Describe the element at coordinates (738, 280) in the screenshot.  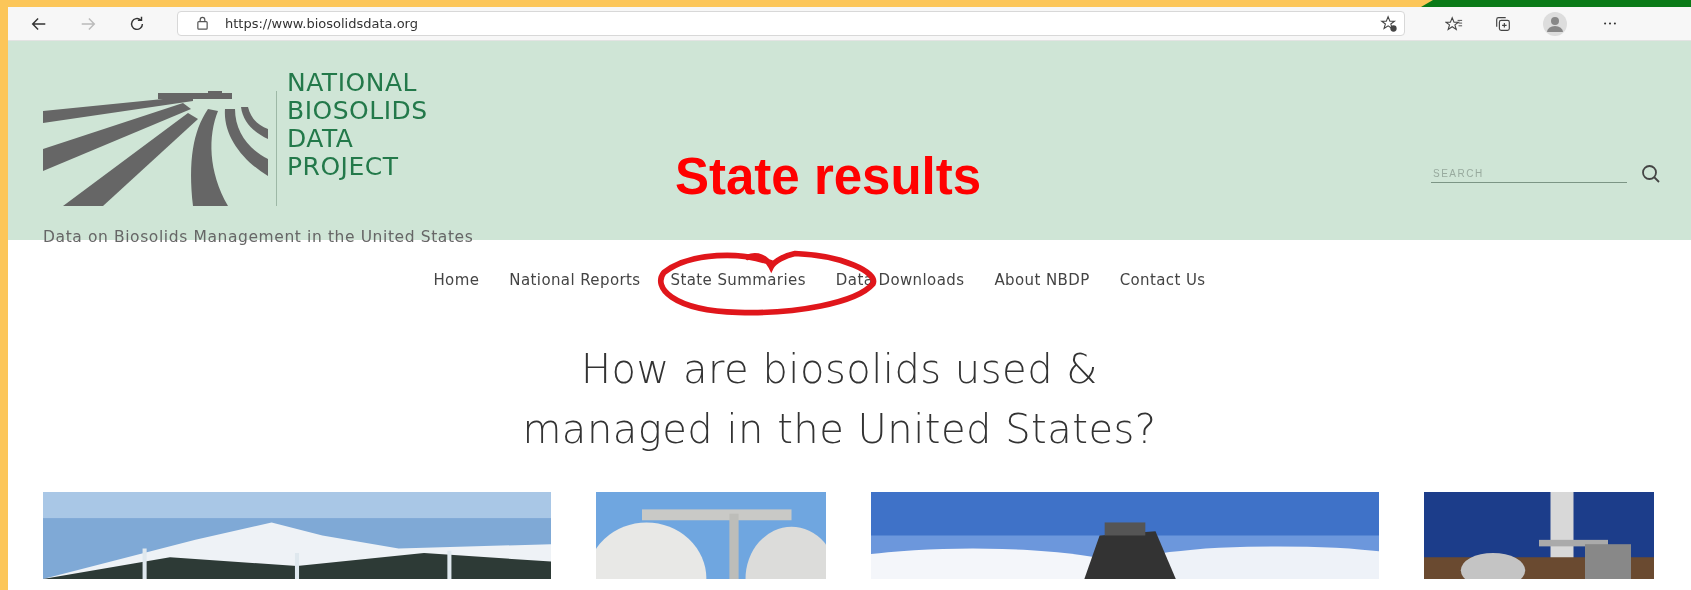
I see `nav-link: State Summaries` at that location.